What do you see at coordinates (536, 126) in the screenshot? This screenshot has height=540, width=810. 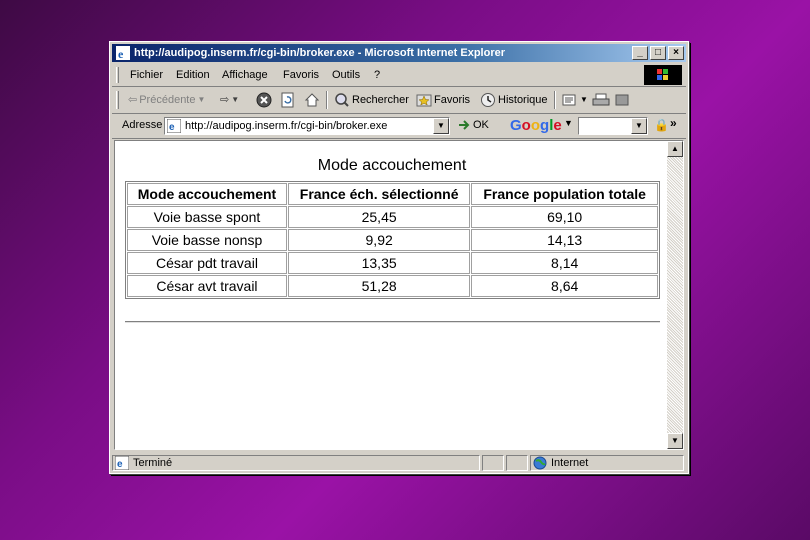 I see `google-logo: Google` at bounding box center [536, 126].